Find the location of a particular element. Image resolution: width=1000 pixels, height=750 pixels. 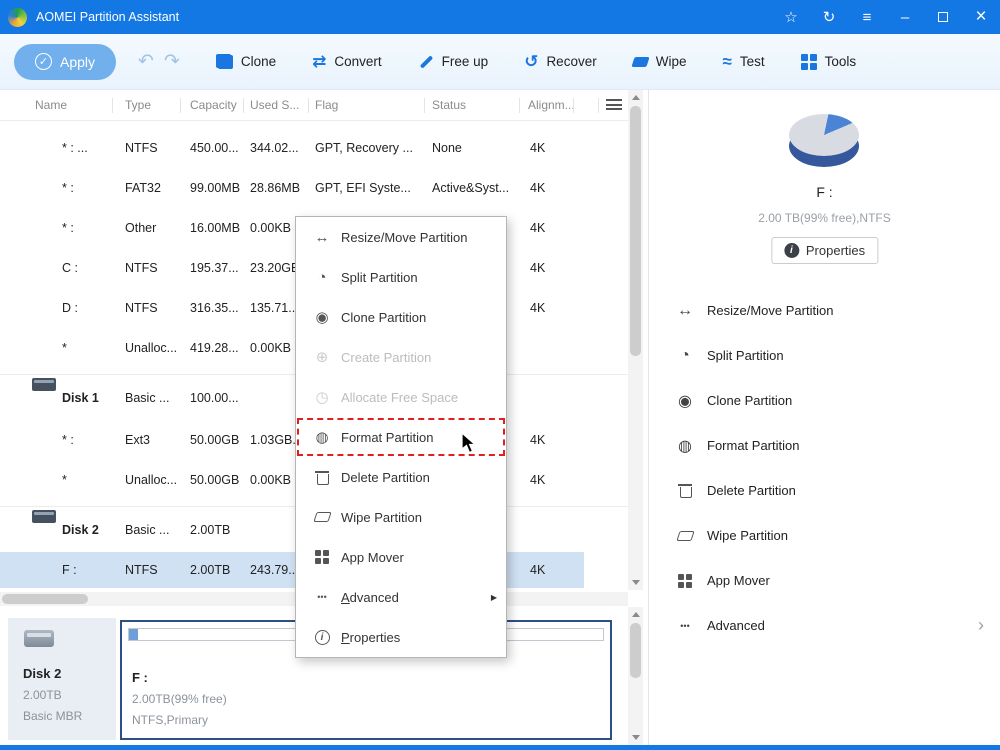

trash-icon is located at coordinates (322, 477).